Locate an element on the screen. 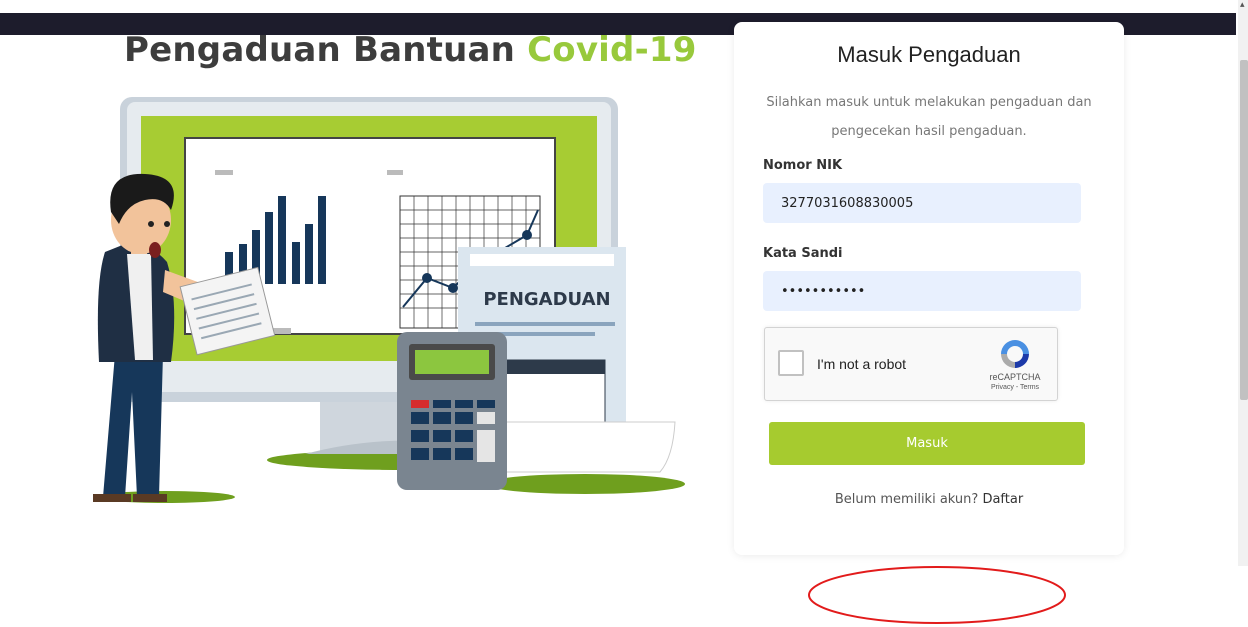 This screenshot has height=627, width=1248. register-prompt: Belum memiliki akun? Daftar is located at coordinates (929, 499).